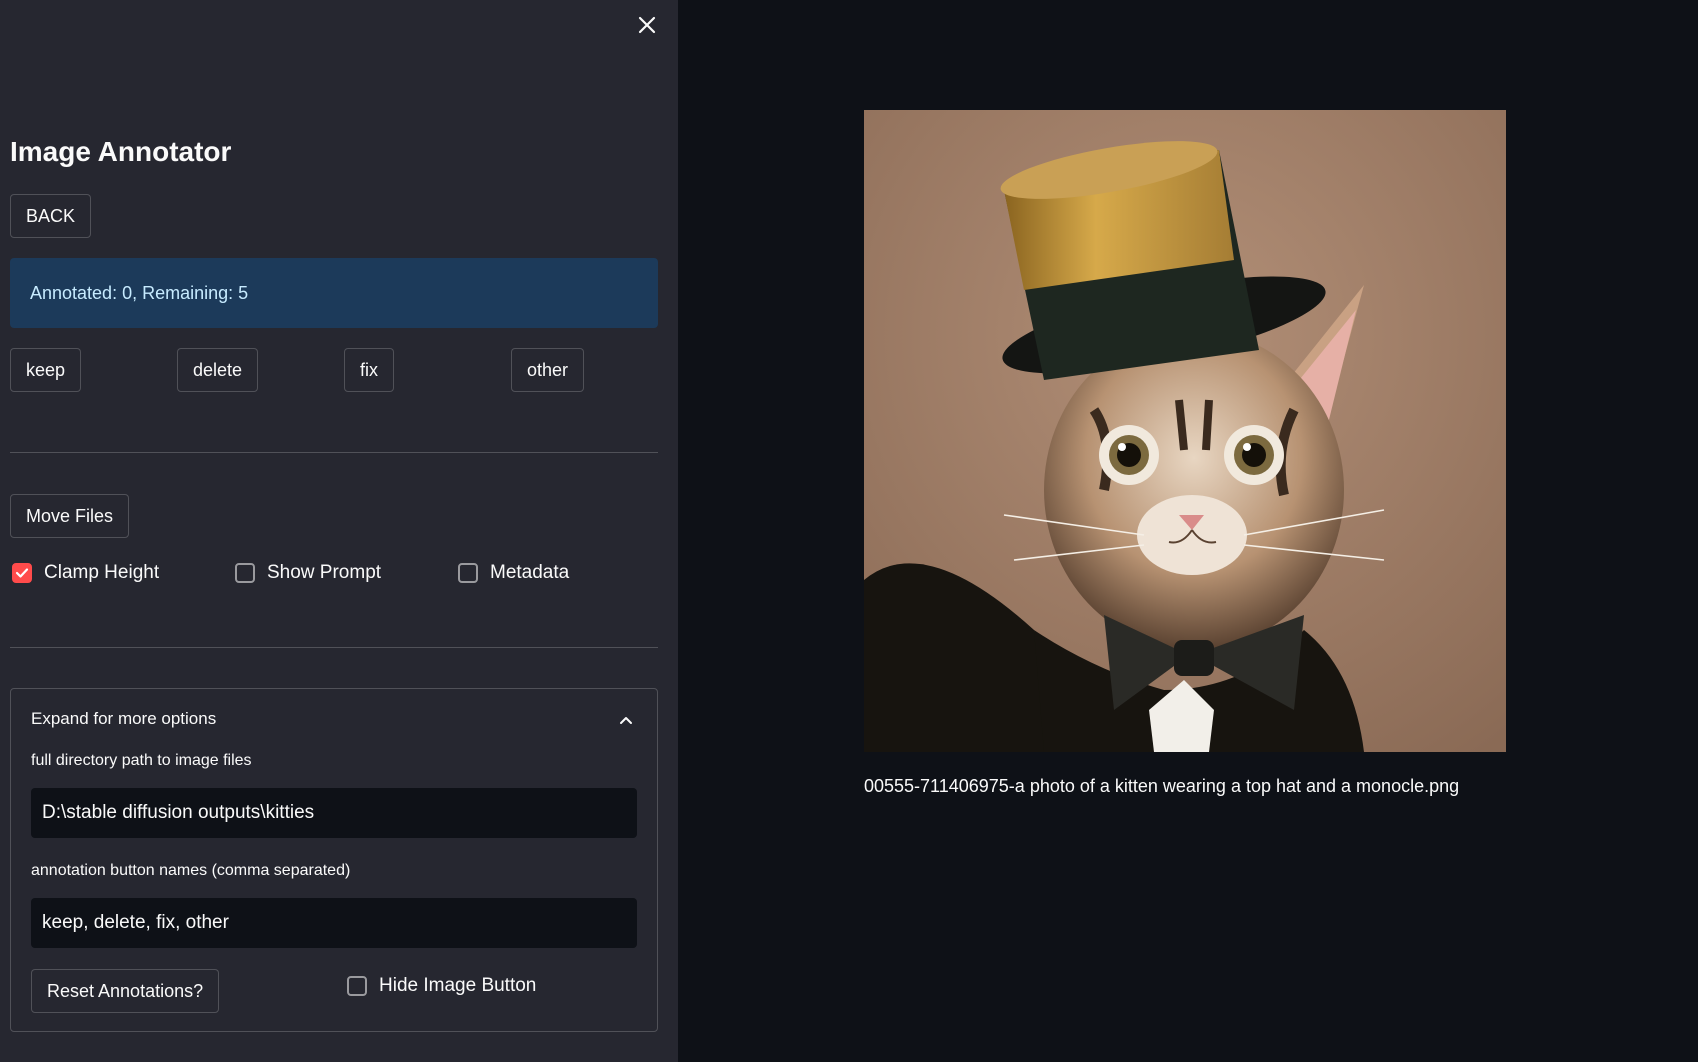 The width and height of the screenshot is (1698, 1062). Describe the element at coordinates (458, 985) in the screenshot. I see `checkbox-label: Hide Image Button` at that location.